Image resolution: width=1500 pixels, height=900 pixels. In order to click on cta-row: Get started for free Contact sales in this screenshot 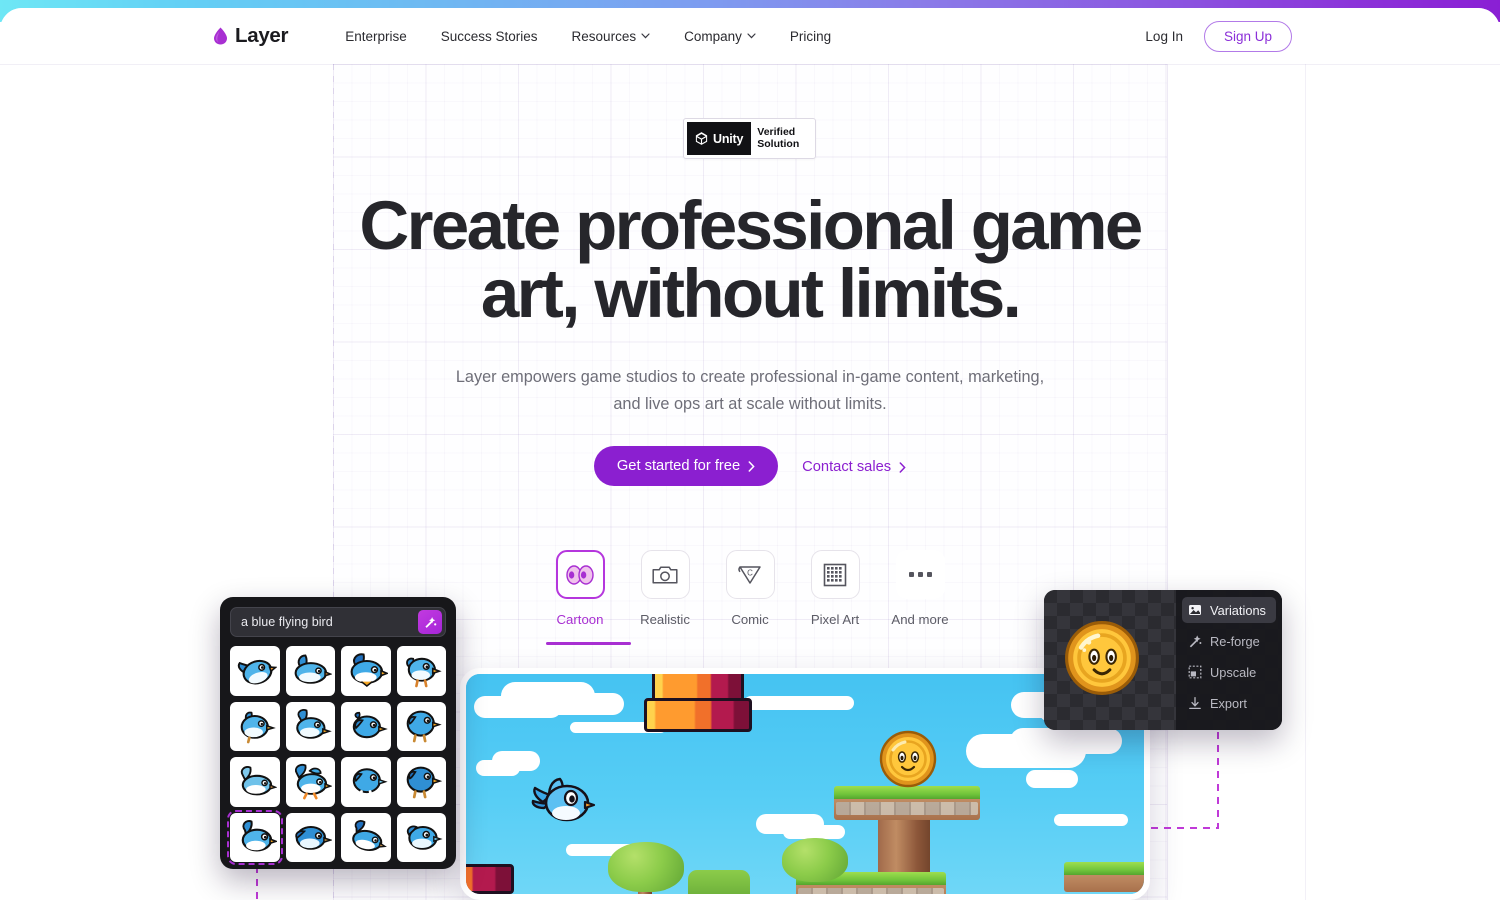, I will do `click(750, 466)`.